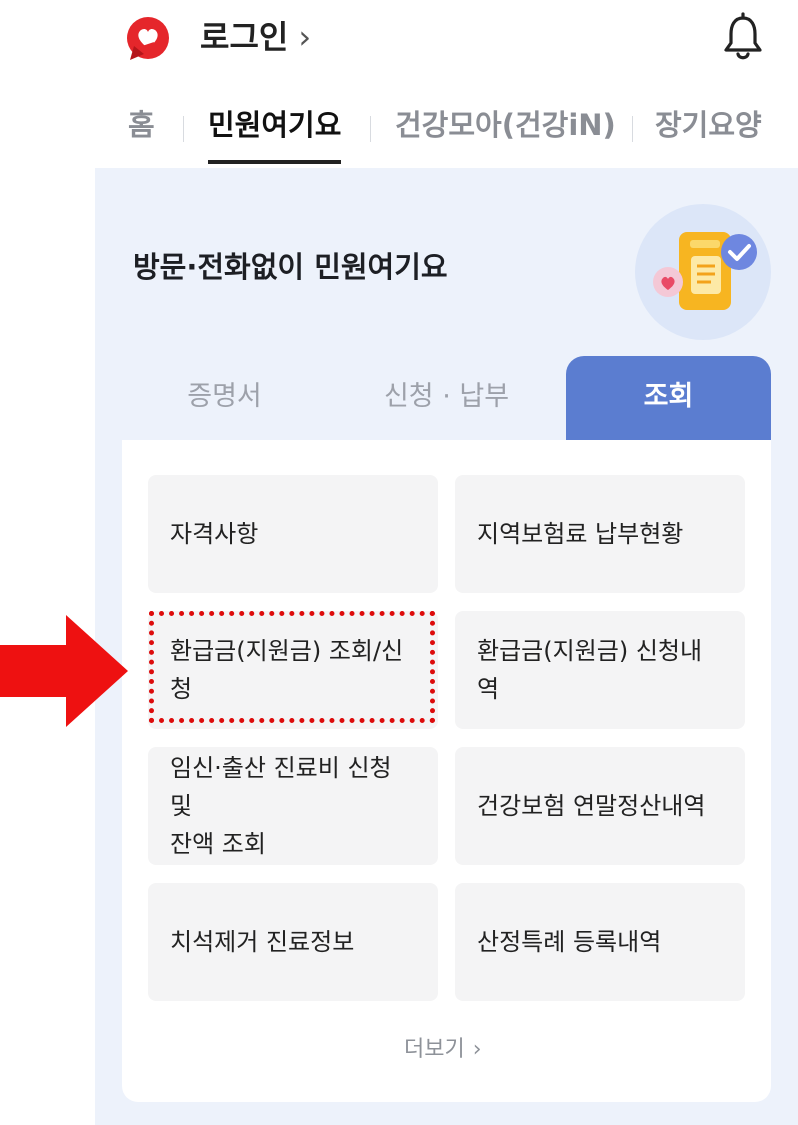 This screenshot has width=798, height=1125. I want to click on menu-item-scaling-info: 치석제거 진료정보, so click(293, 942).